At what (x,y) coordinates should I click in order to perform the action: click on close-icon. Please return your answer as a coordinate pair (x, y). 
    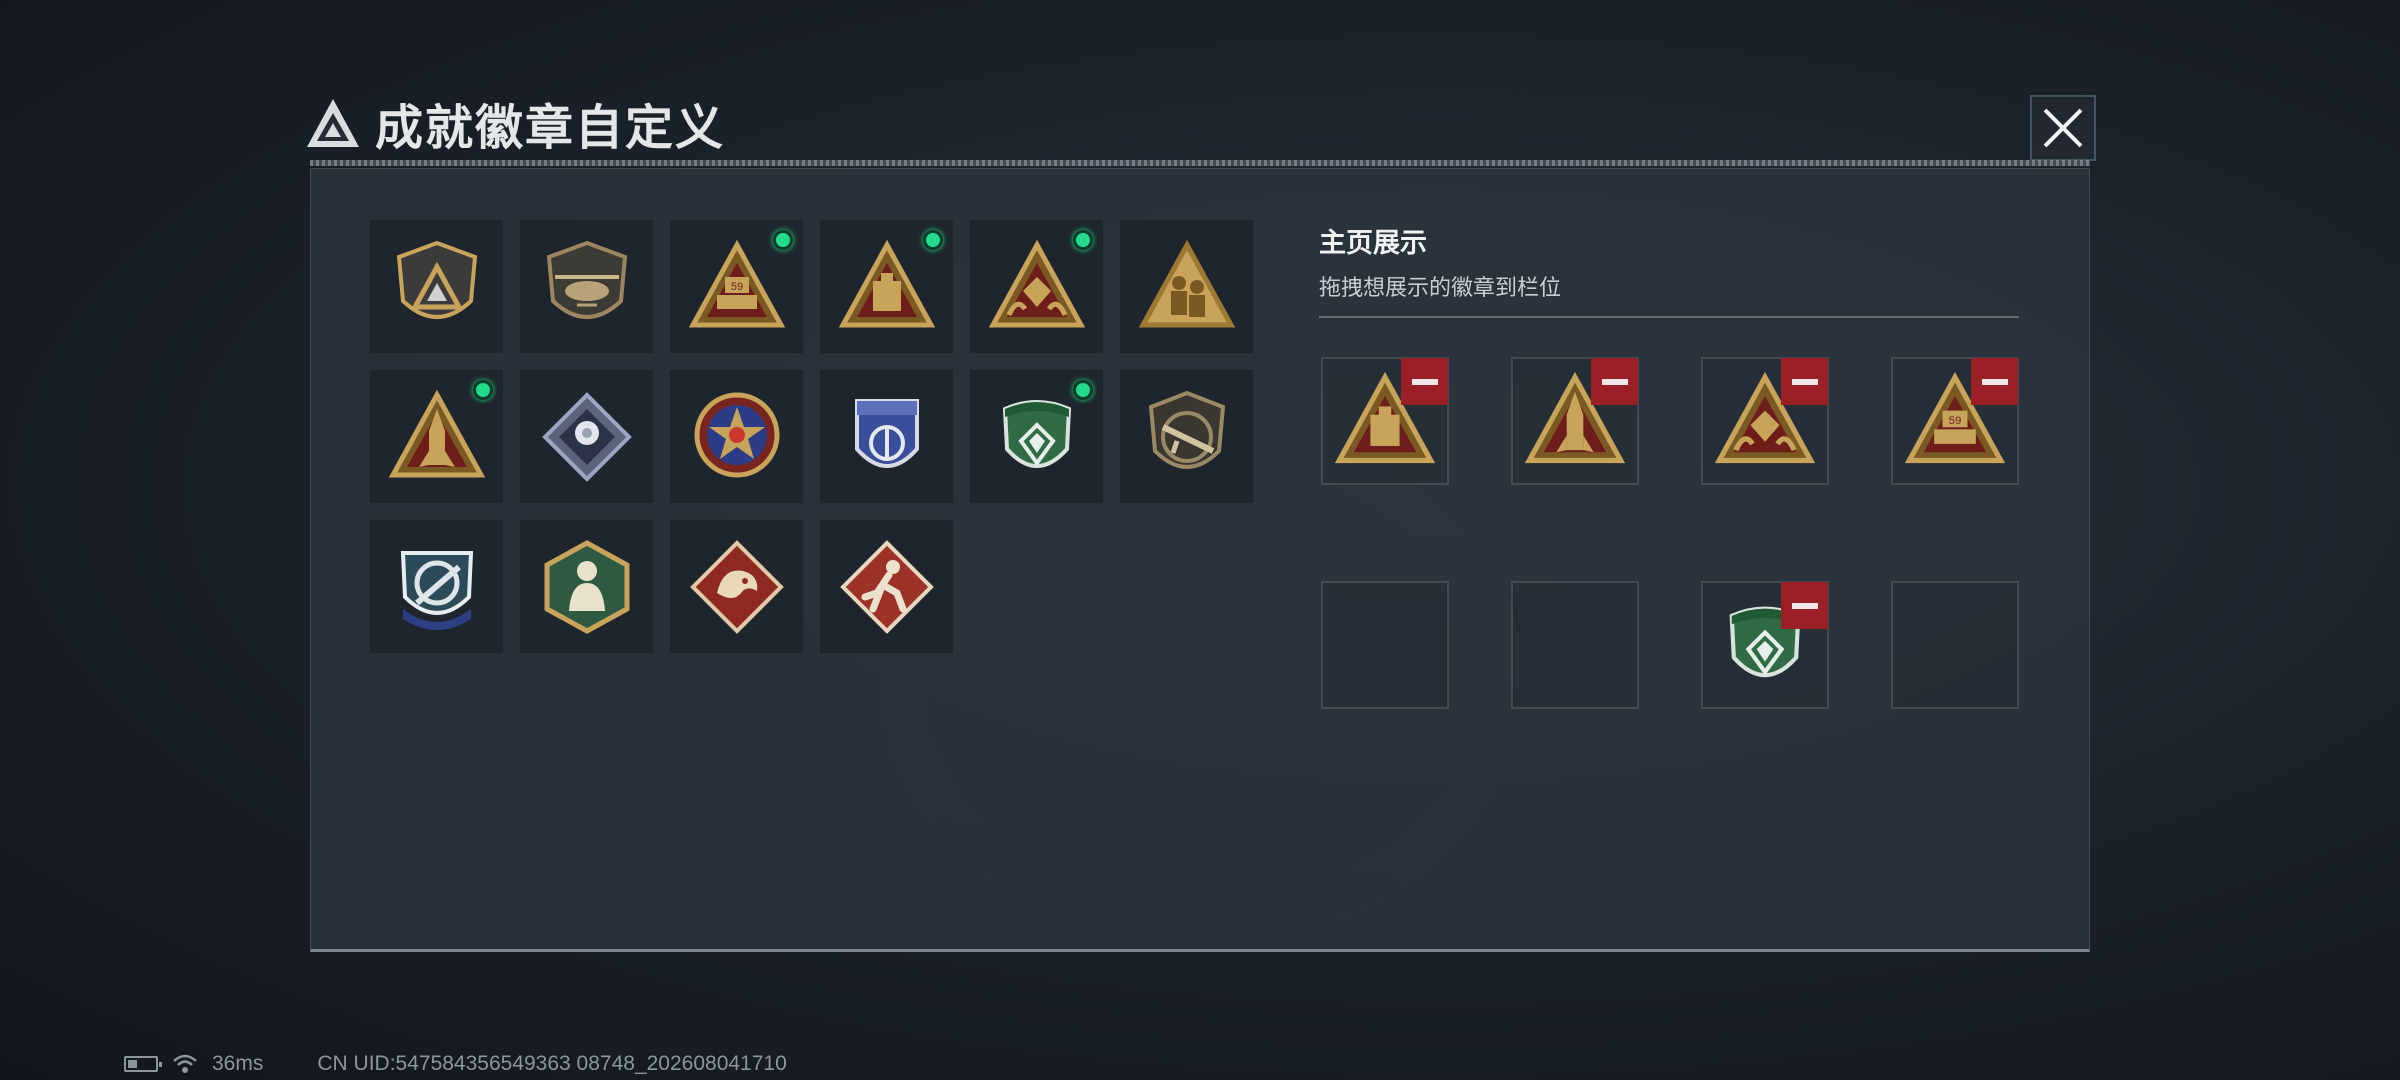
    Looking at the image, I should click on (2063, 128).